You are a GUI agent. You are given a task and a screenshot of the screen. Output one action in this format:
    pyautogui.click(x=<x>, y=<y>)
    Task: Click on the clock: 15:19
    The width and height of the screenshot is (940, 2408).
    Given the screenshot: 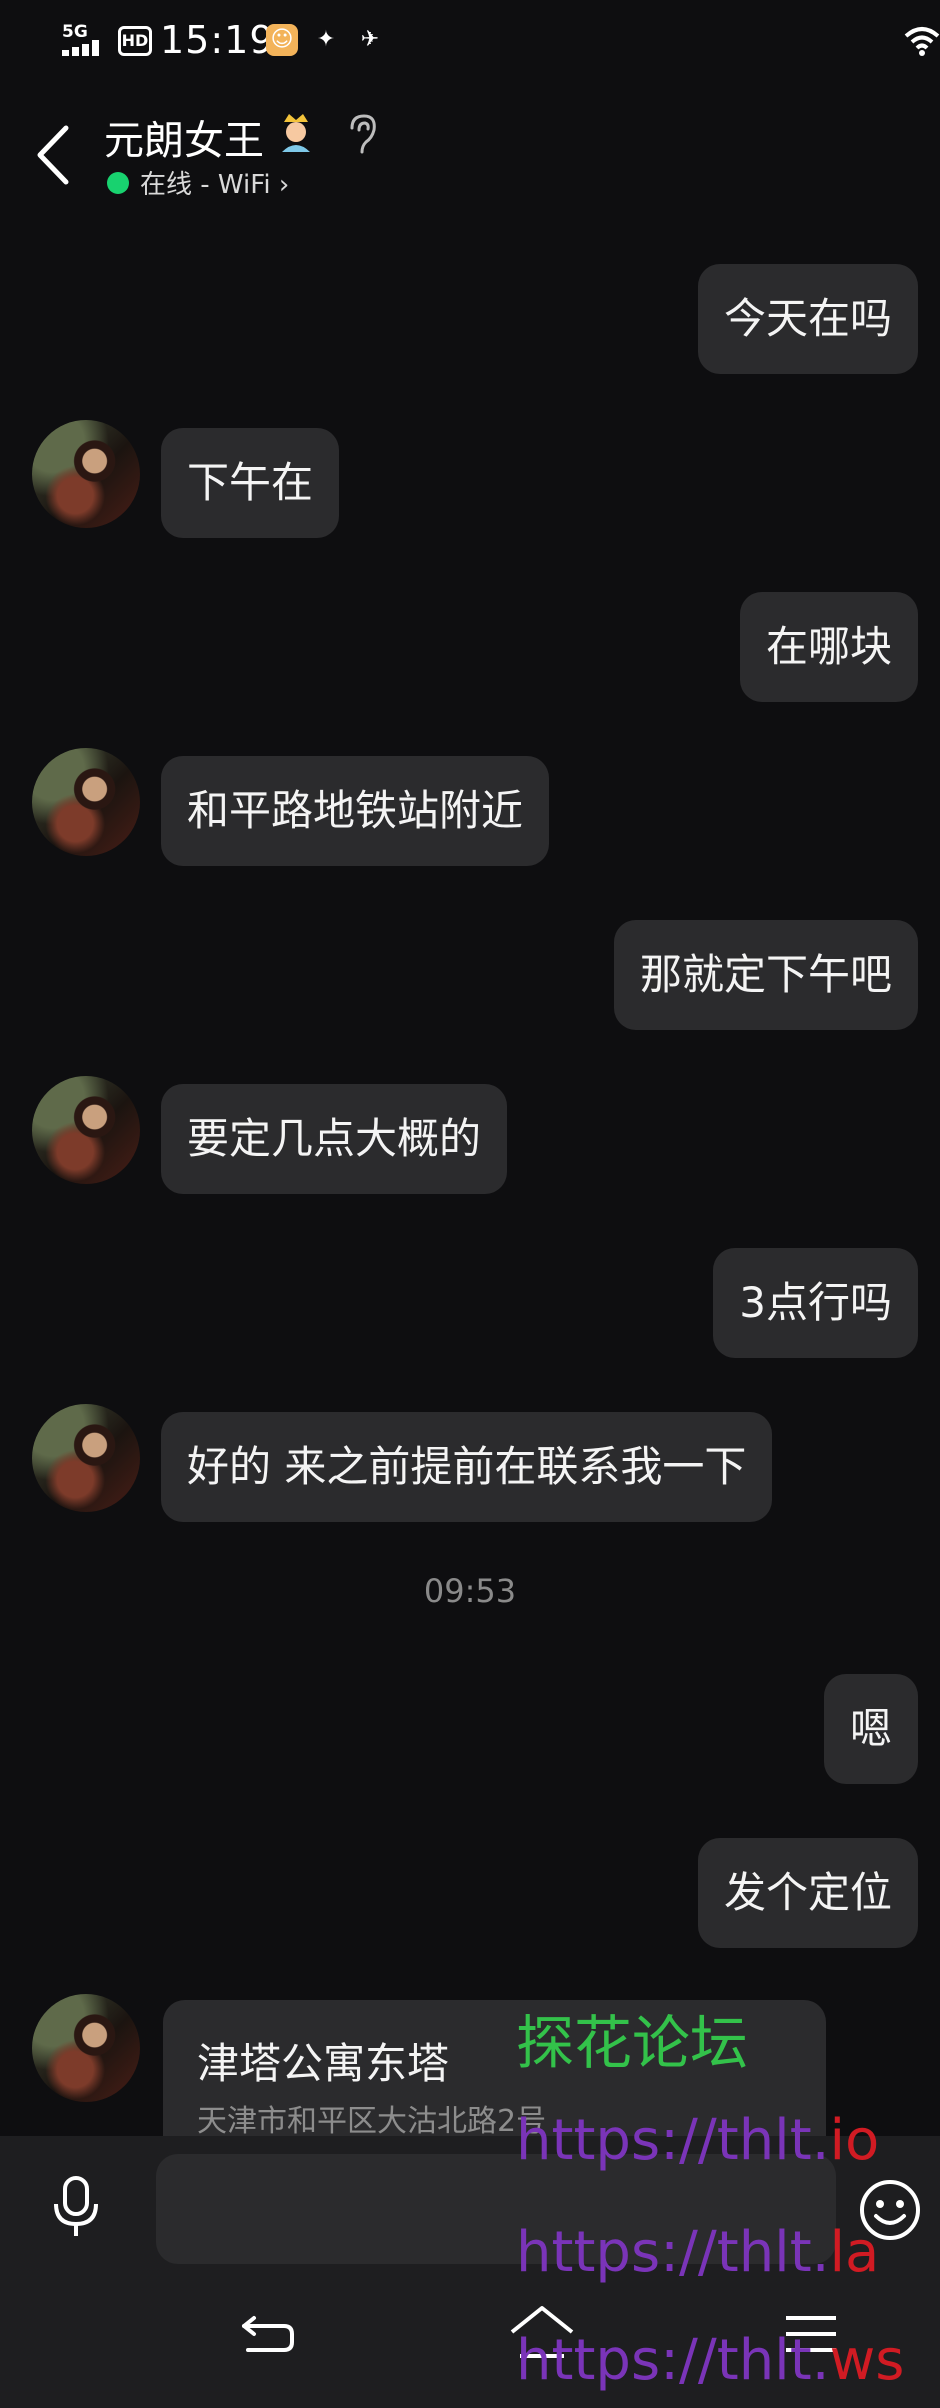 What is the action you would take?
    pyautogui.click(x=217, y=40)
    